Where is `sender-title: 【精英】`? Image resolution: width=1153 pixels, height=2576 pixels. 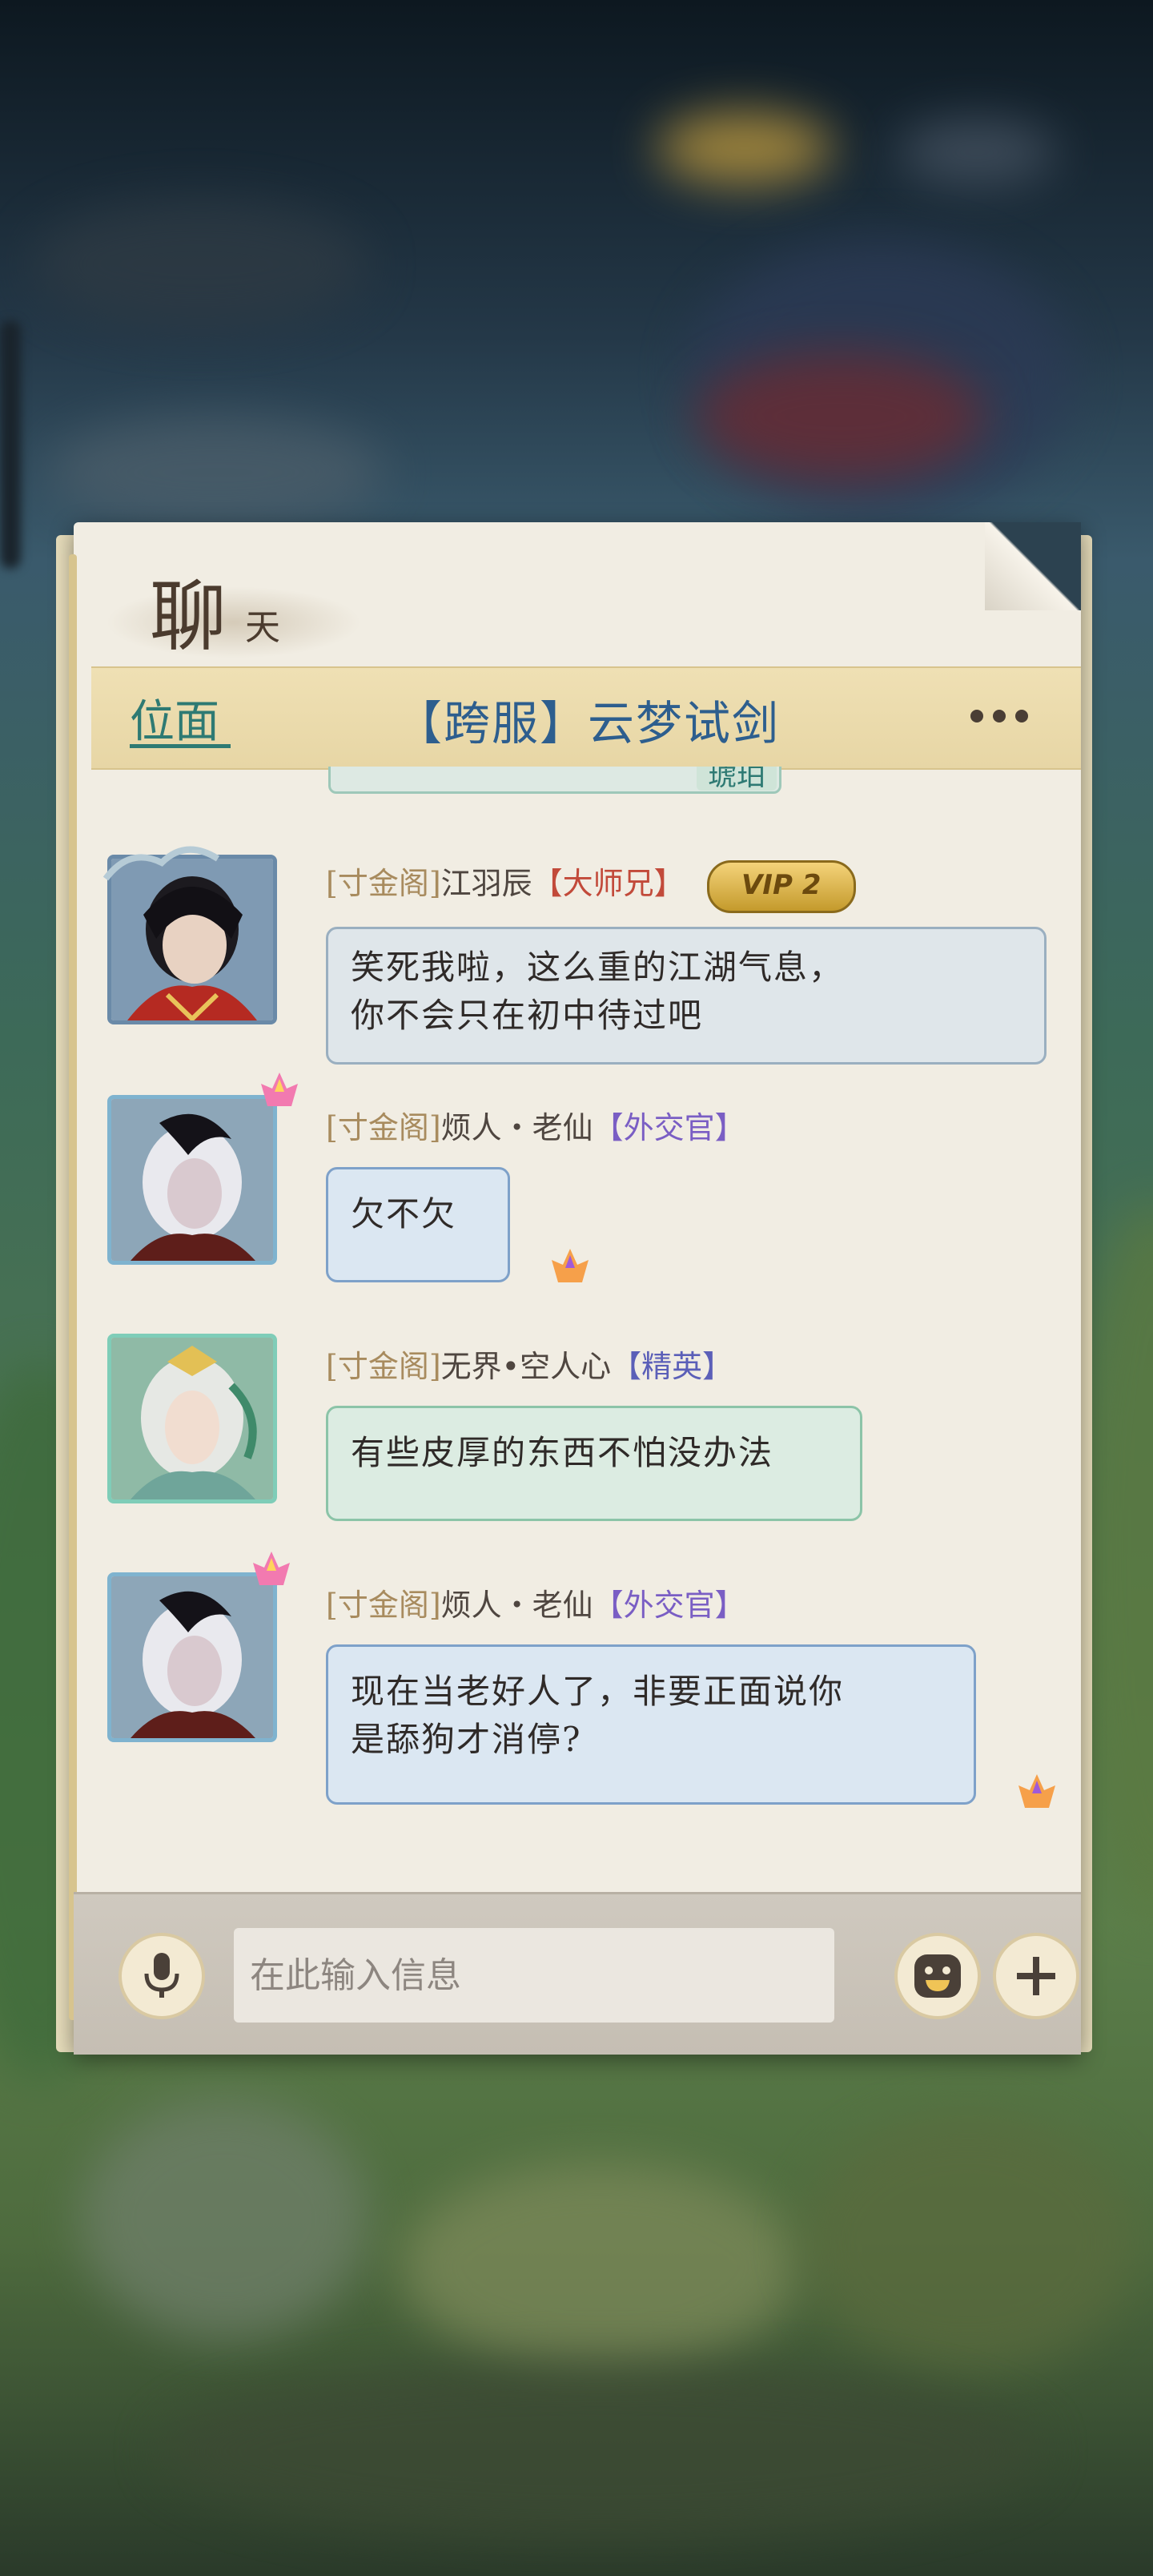 sender-title: 【精英】 is located at coordinates (672, 1366).